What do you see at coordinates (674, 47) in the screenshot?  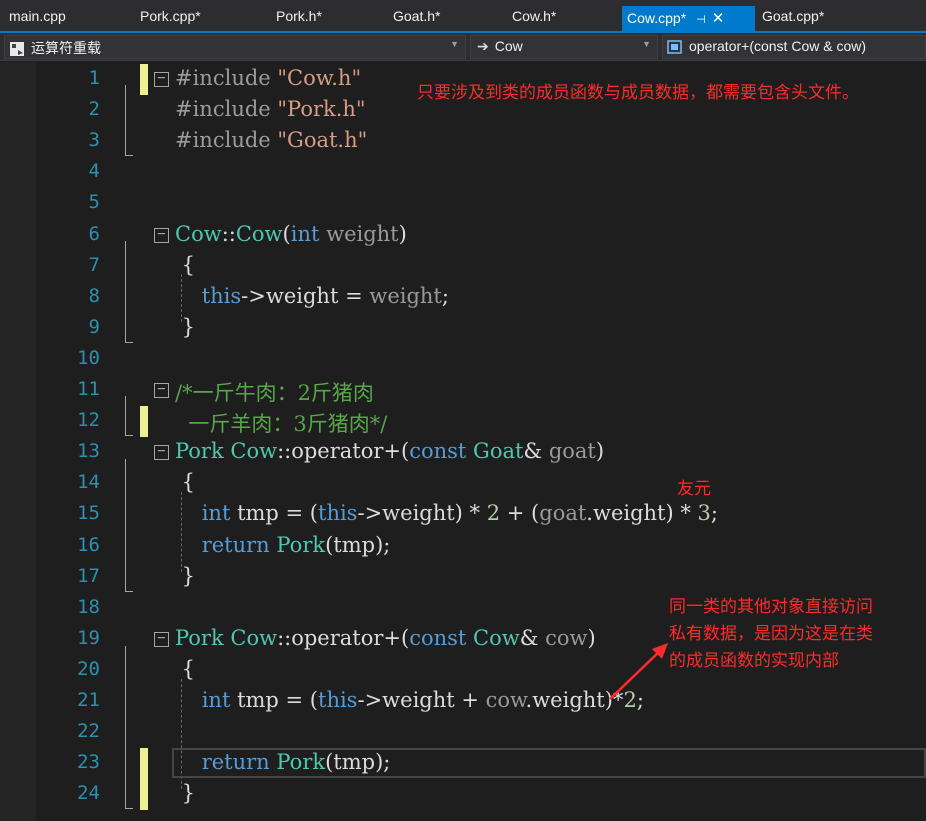 I see `method-icon` at bounding box center [674, 47].